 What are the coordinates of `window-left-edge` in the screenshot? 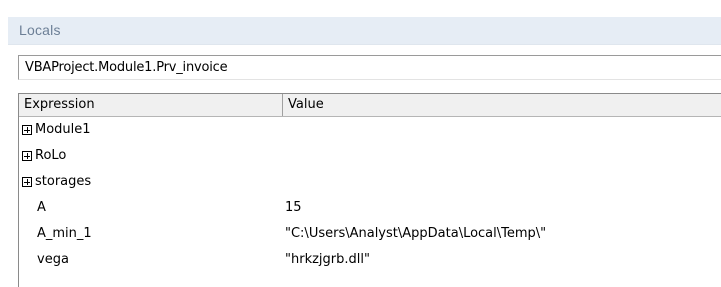 It's located at (4, 143).